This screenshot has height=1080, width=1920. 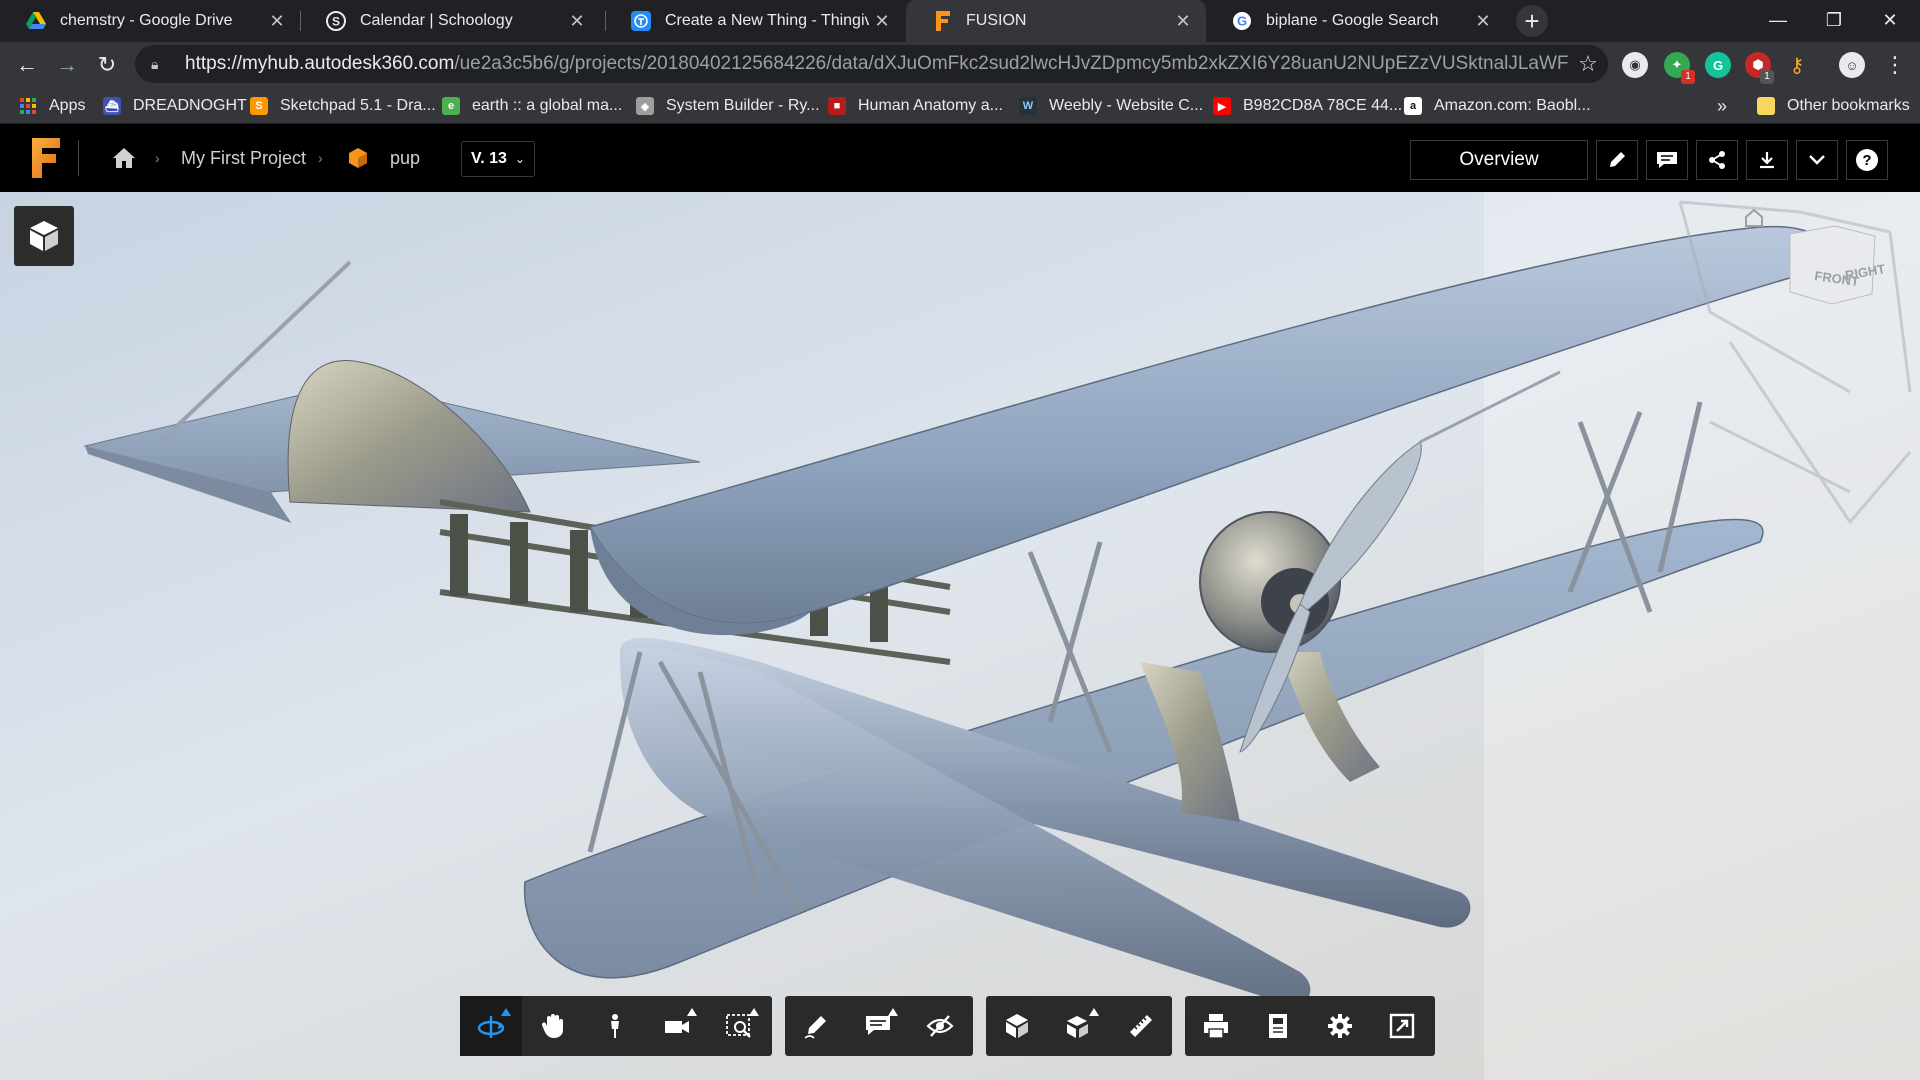 What do you see at coordinates (320, 158) in the screenshot?
I see `breadcrumb-chevron-icon: ›` at bounding box center [320, 158].